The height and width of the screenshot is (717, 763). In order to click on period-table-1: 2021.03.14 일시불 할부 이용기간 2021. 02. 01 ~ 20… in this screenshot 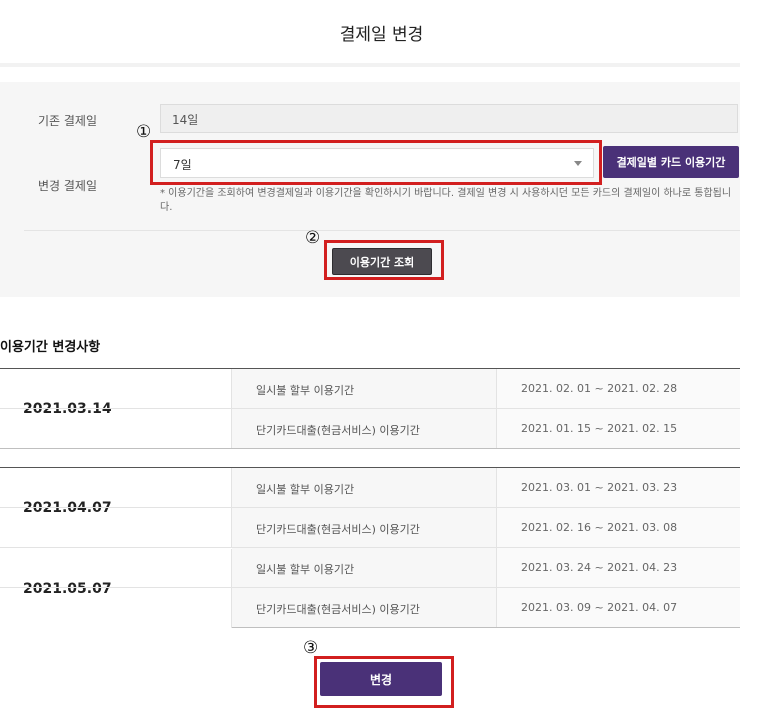, I will do `click(370, 408)`.